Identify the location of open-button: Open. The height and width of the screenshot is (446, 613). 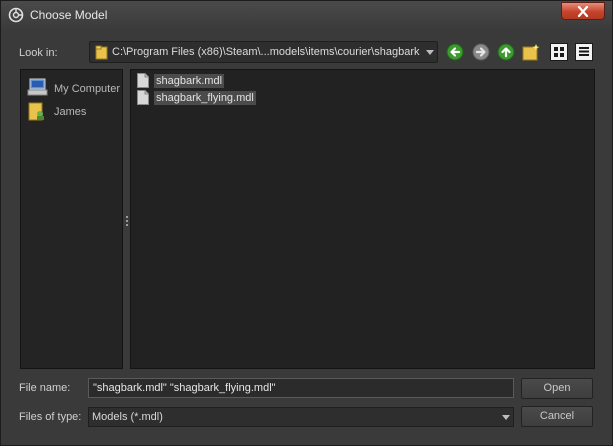
(557, 388).